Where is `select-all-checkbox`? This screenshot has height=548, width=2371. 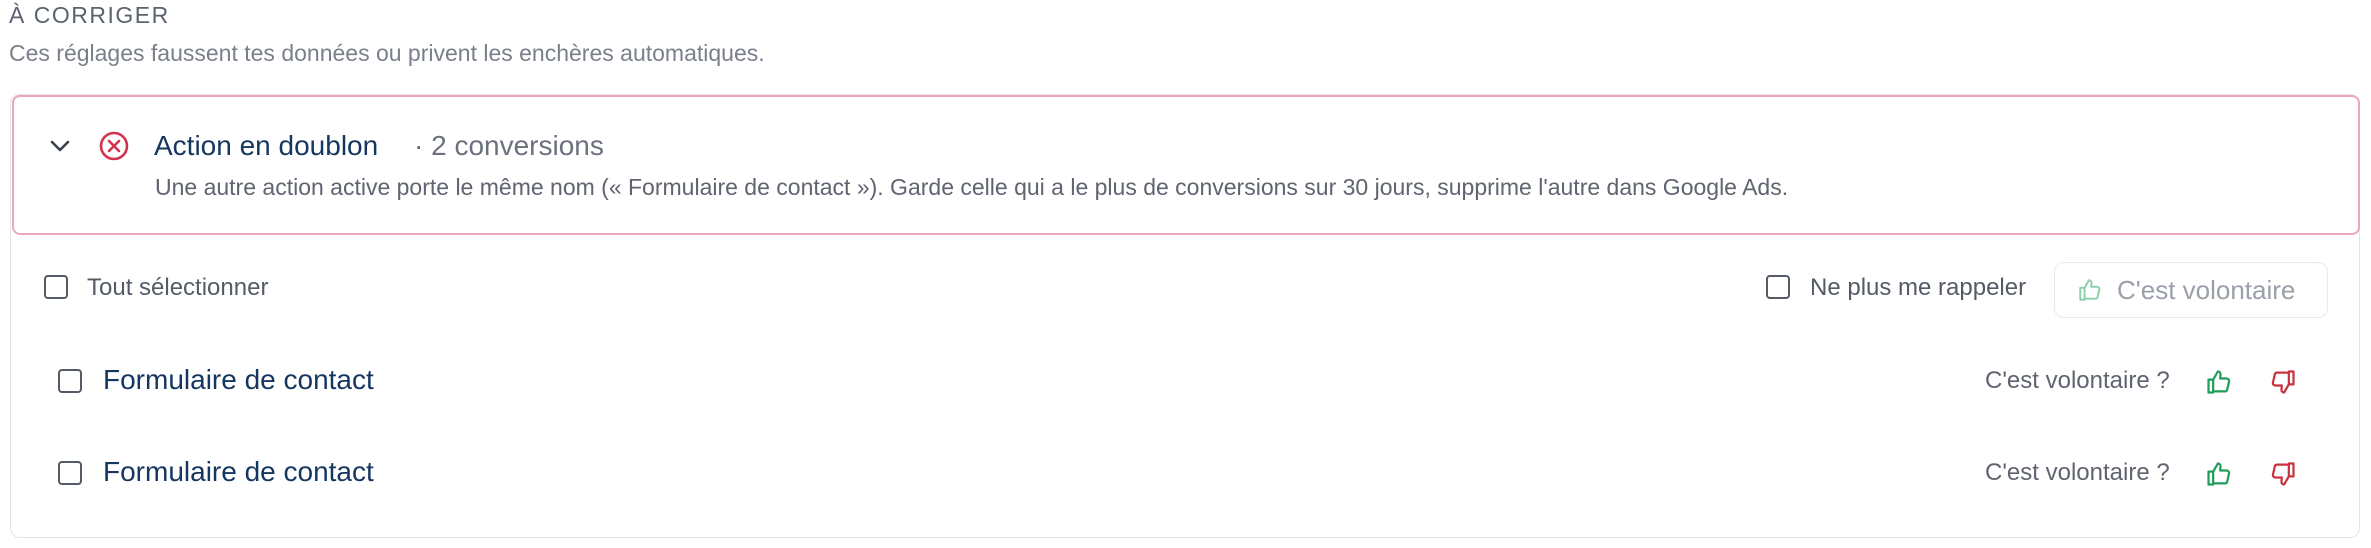
select-all-checkbox is located at coordinates (56, 287).